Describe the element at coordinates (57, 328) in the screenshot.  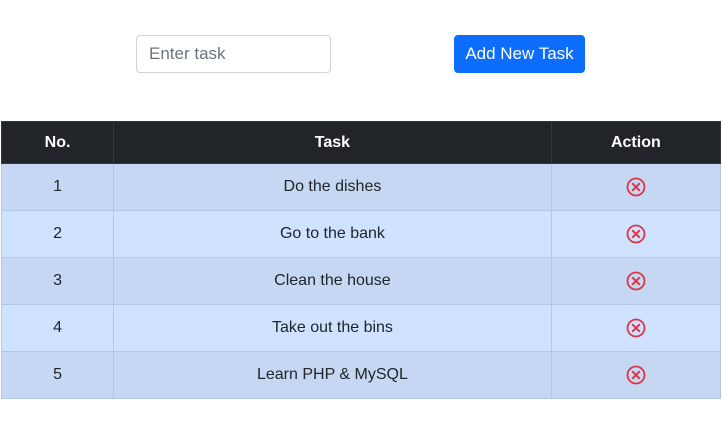
I see `task-number: 4` at that location.